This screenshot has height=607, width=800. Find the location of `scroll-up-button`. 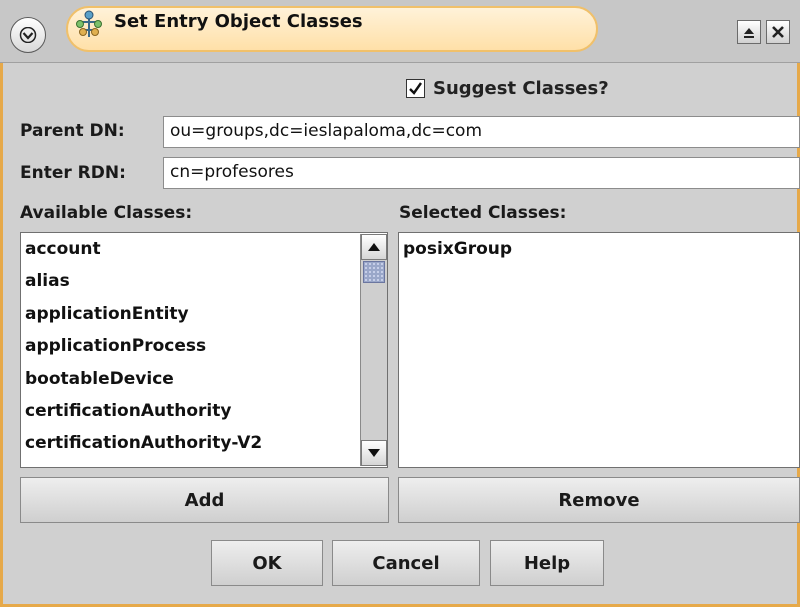

scroll-up-button is located at coordinates (374, 247).